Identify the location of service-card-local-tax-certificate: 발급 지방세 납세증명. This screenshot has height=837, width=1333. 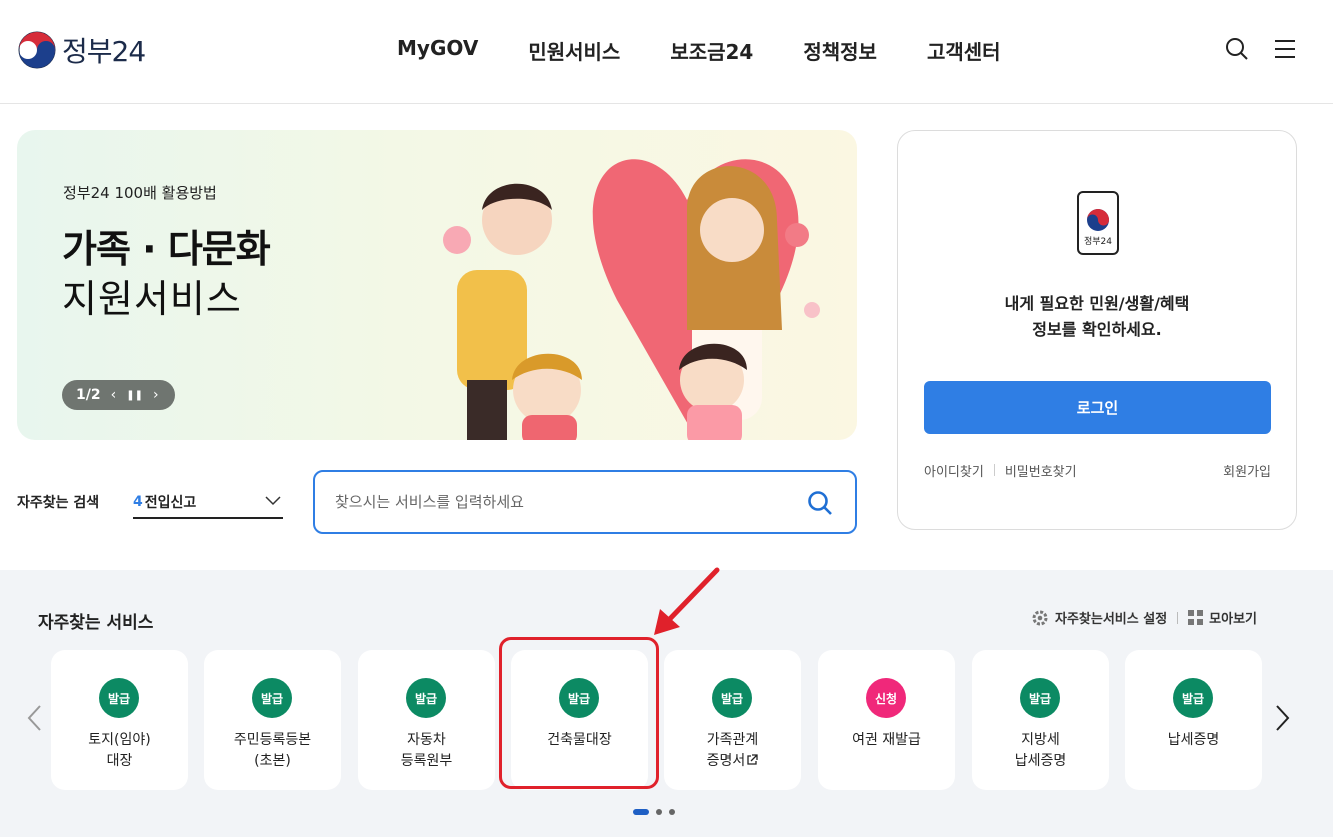
(1040, 720).